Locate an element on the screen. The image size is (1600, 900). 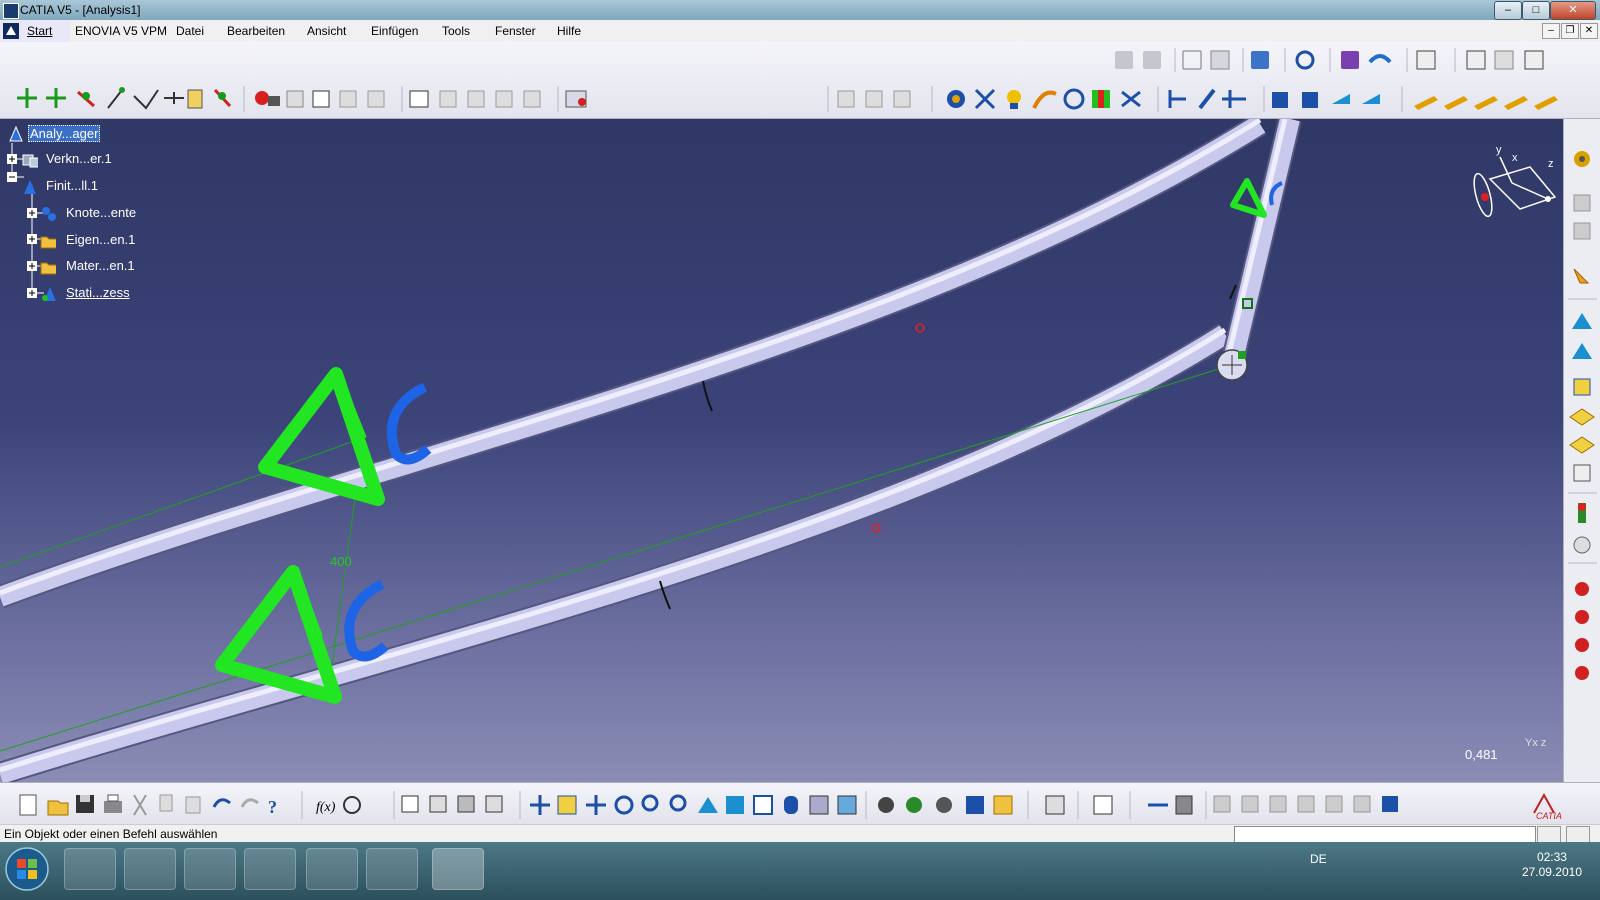
tree-item-label: Finit...ll.1 is located at coordinates (72, 185).